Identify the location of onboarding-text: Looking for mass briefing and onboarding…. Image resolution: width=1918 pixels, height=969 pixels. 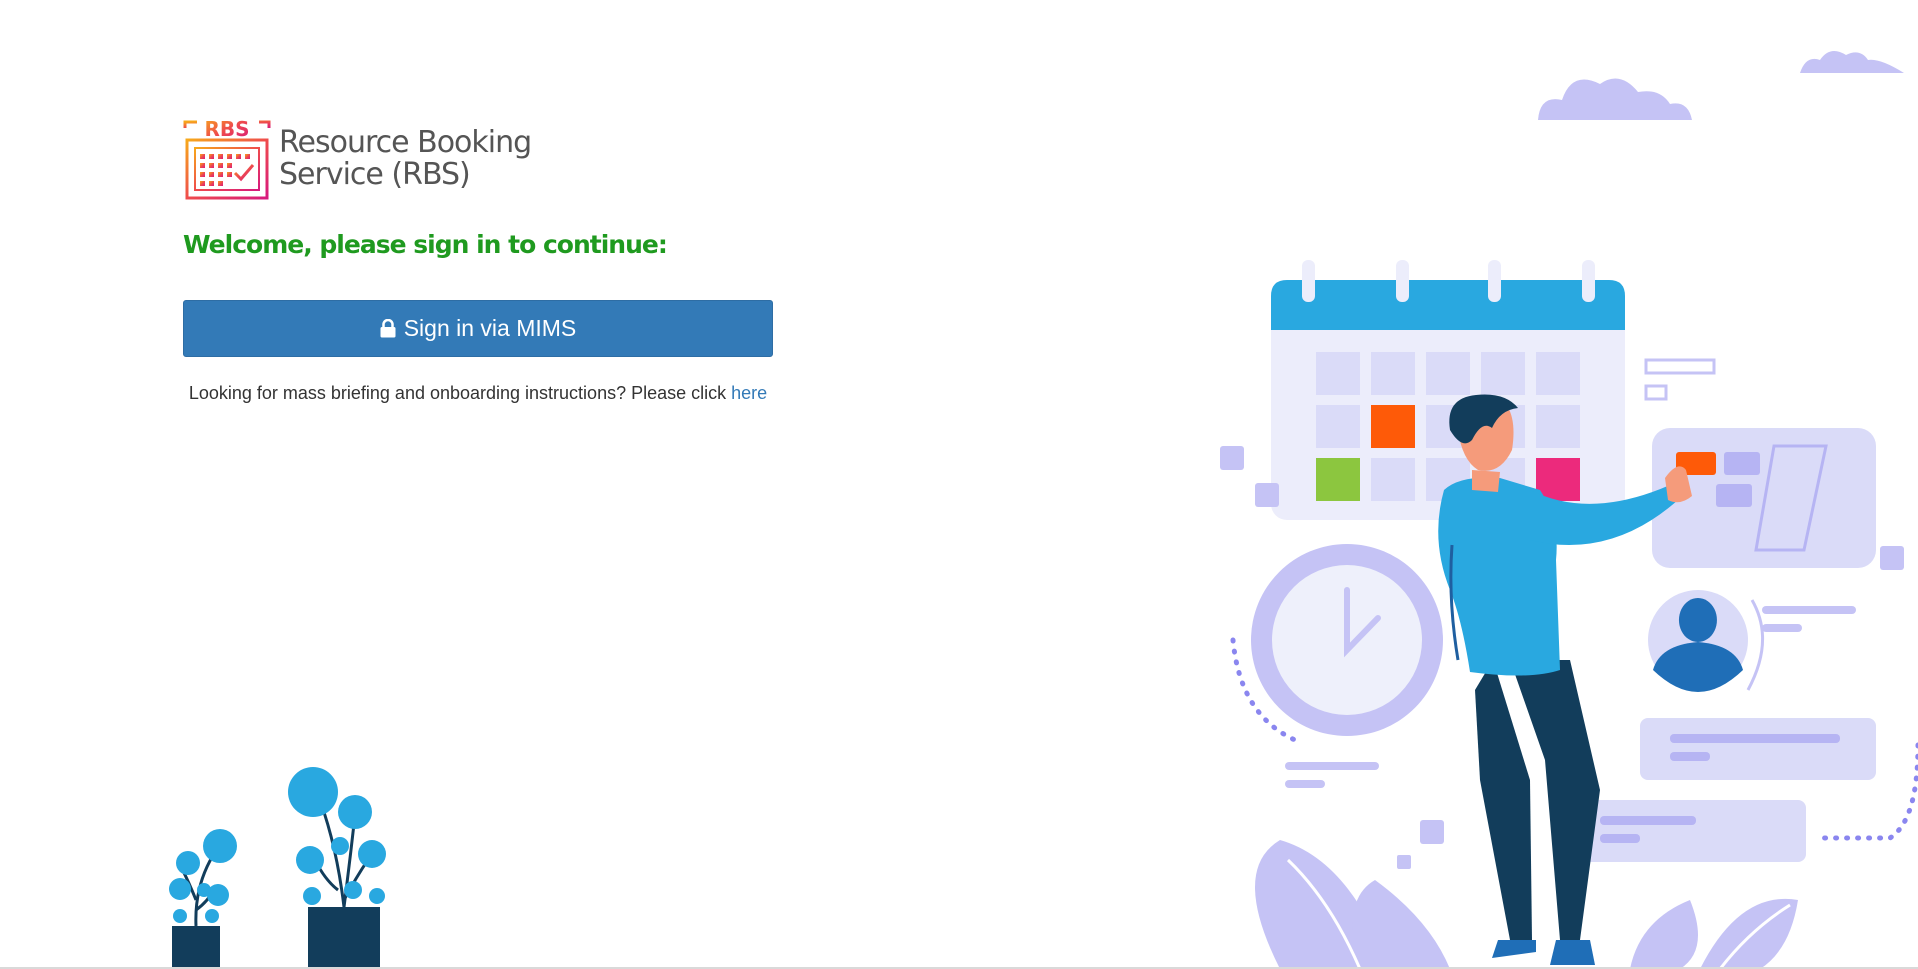
(460, 393).